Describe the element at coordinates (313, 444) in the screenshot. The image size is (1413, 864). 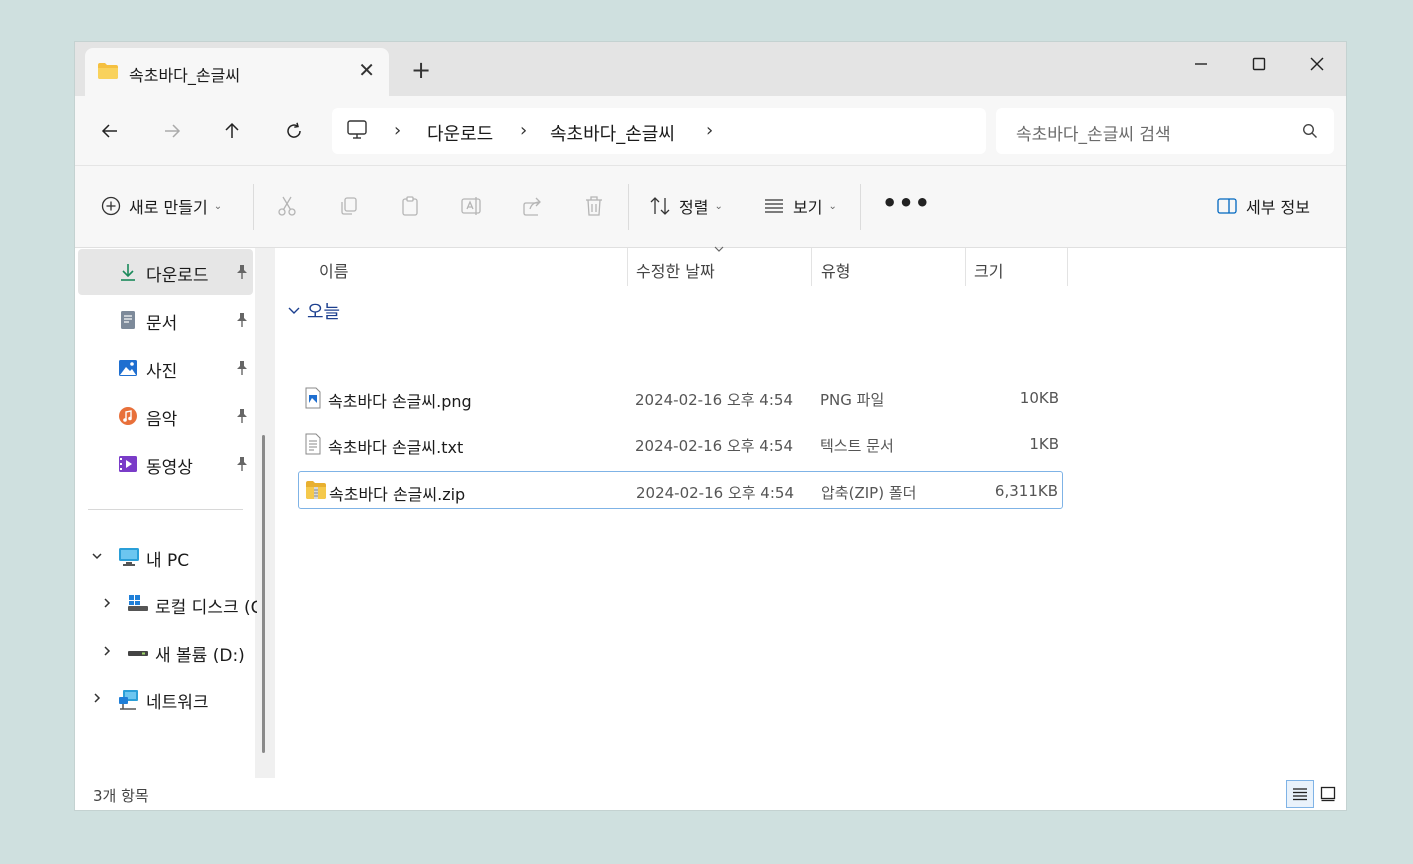
I see `text-file-icon` at that location.